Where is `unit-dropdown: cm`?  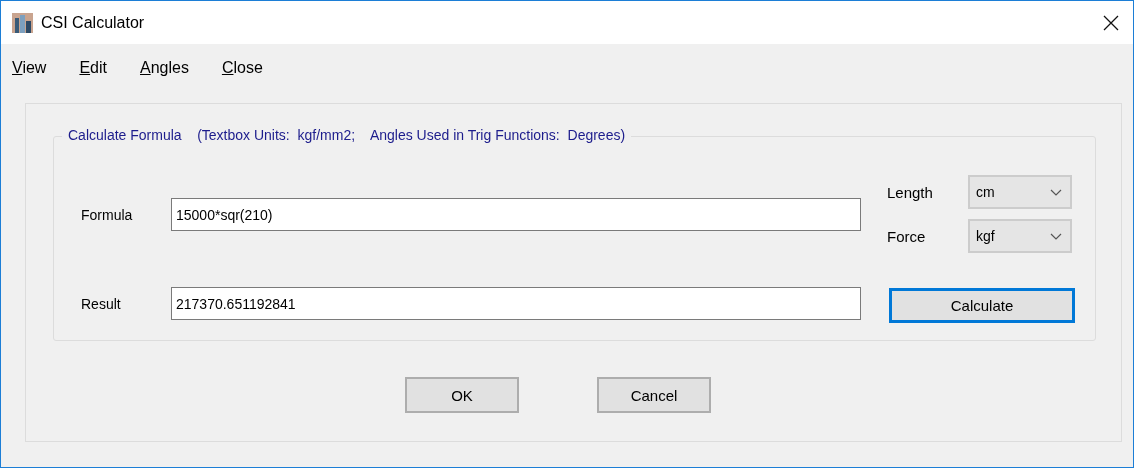 unit-dropdown: cm is located at coordinates (1020, 192).